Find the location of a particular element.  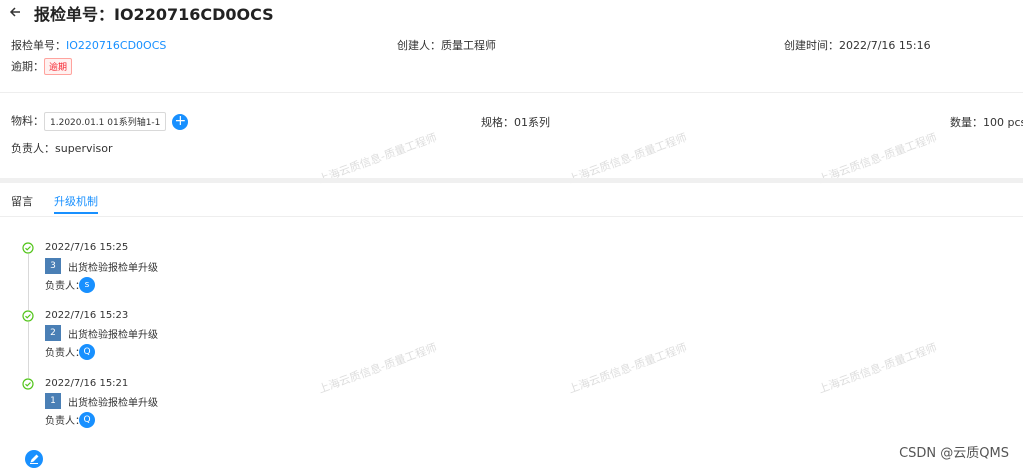

tab-divider is located at coordinates (511, 216).